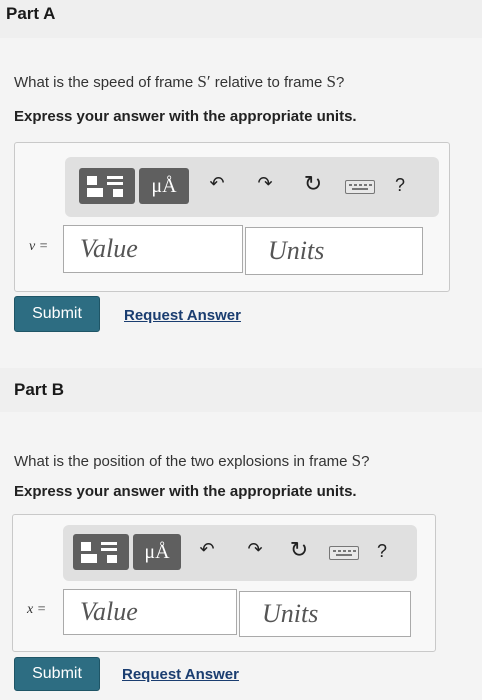 This screenshot has height=700, width=482. I want to click on part-a-value-input: Value, so click(153, 249).